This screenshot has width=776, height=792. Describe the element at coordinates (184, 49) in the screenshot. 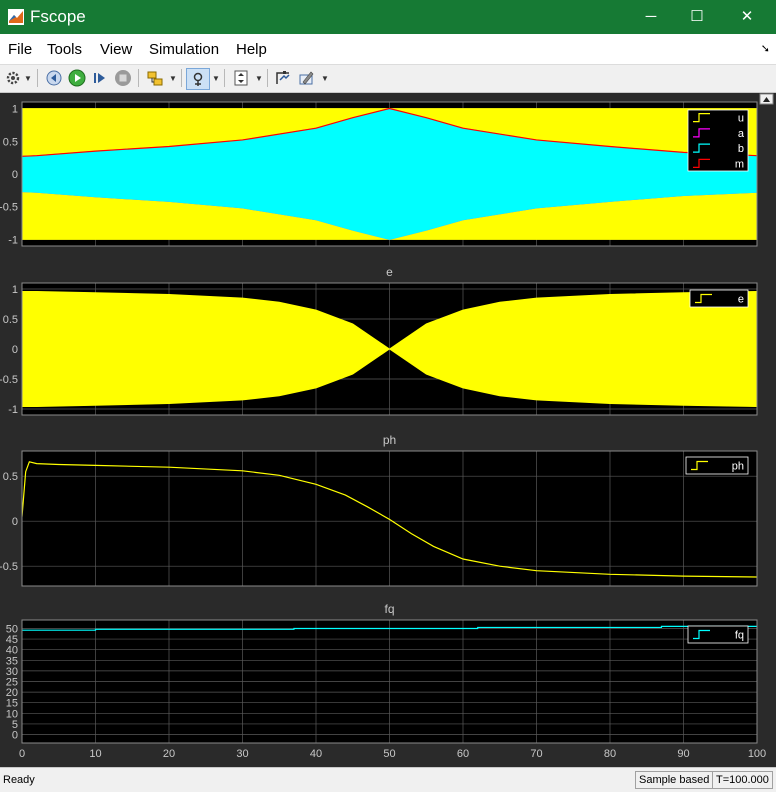

I see `menu-simulation: Simulation` at that location.